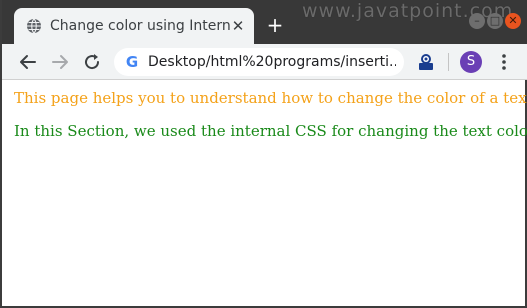 Image resolution: width=527 pixels, height=308 pixels. Describe the element at coordinates (140, 26) in the screenshot. I see `tab-title: Change color using Intern` at that location.